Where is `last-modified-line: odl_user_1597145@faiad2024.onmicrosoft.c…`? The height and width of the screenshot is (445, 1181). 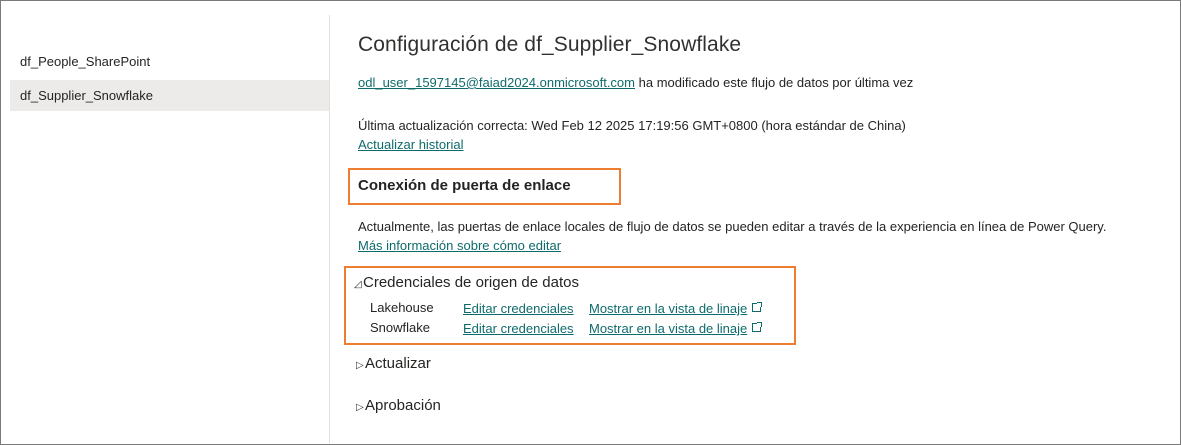 last-modified-line: odl_user_1597145@faiad2024.onmicrosoft.c… is located at coordinates (635, 82).